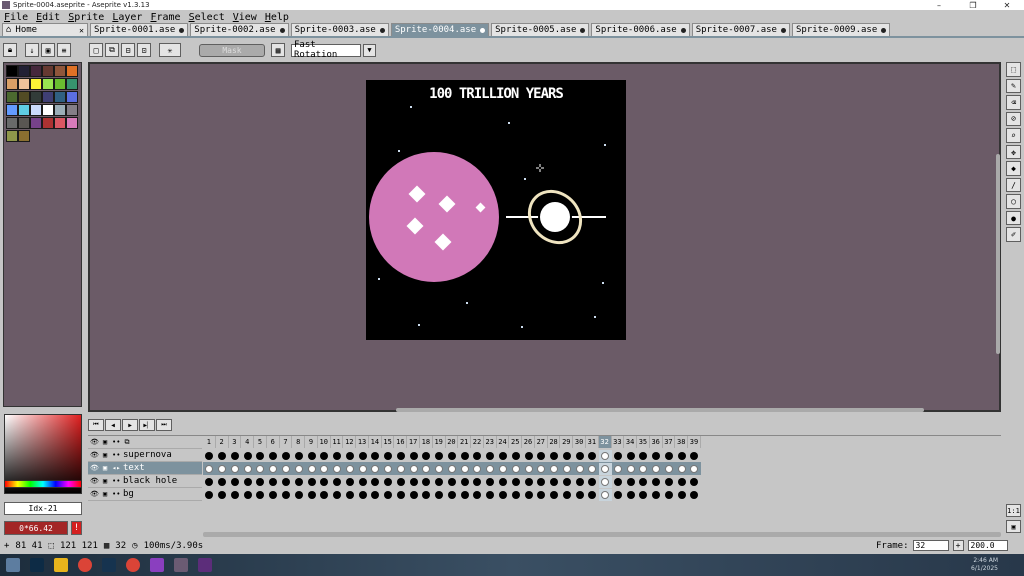  What do you see at coordinates (998, 254) in the screenshot?
I see `vertical-scrollbar` at bounding box center [998, 254].